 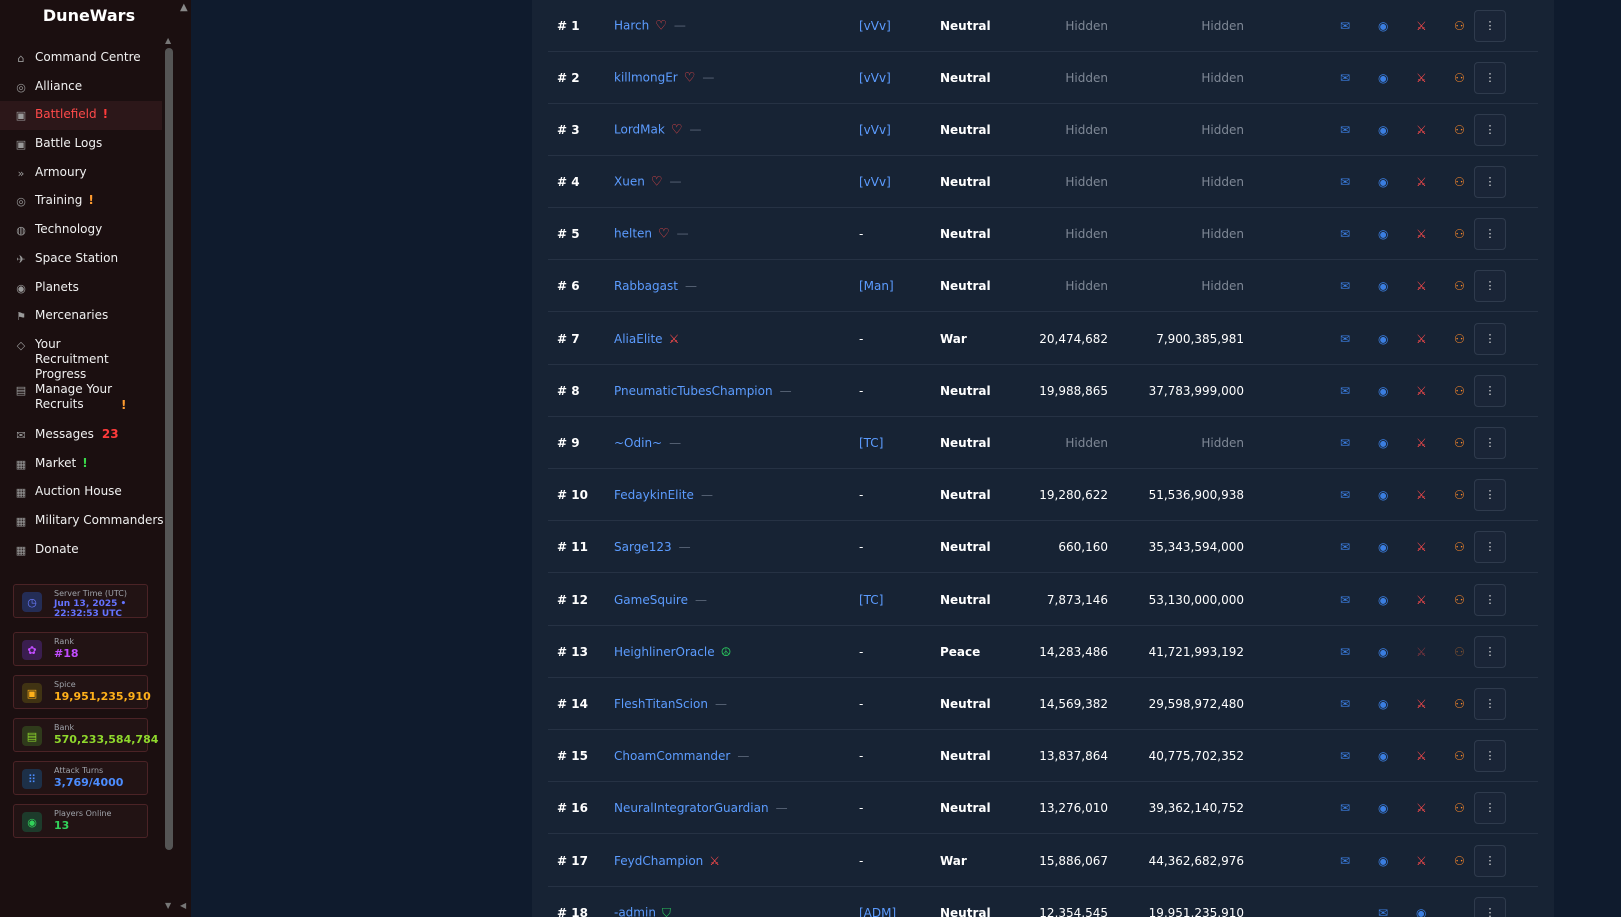 What do you see at coordinates (646, 286) in the screenshot?
I see `player-name-link: Rabbagast` at bounding box center [646, 286].